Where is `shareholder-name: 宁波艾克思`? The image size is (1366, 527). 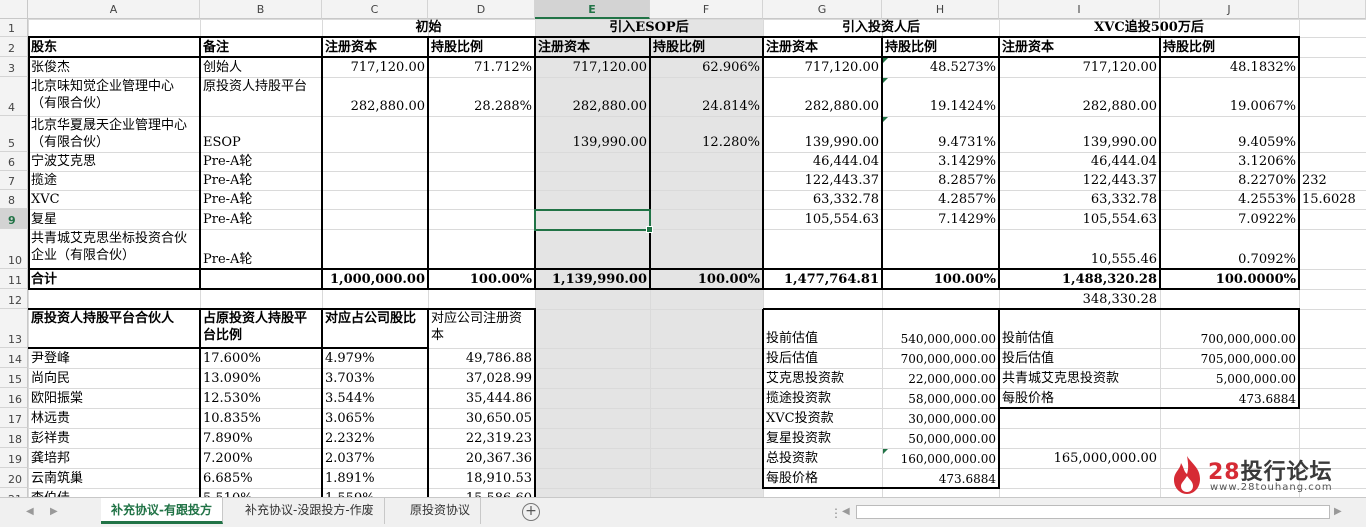
shareholder-name: 宁波艾克思 is located at coordinates (114, 161).